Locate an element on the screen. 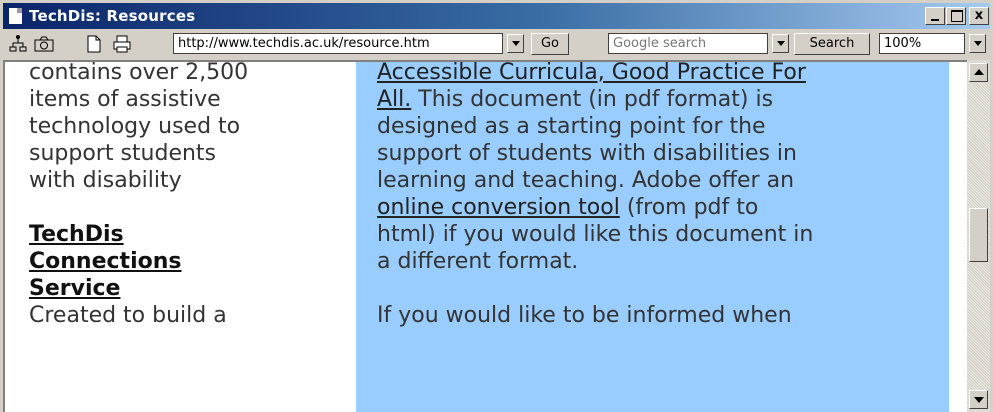 This screenshot has width=993, height=412. zoom-dropdown-button is located at coordinates (977, 43).